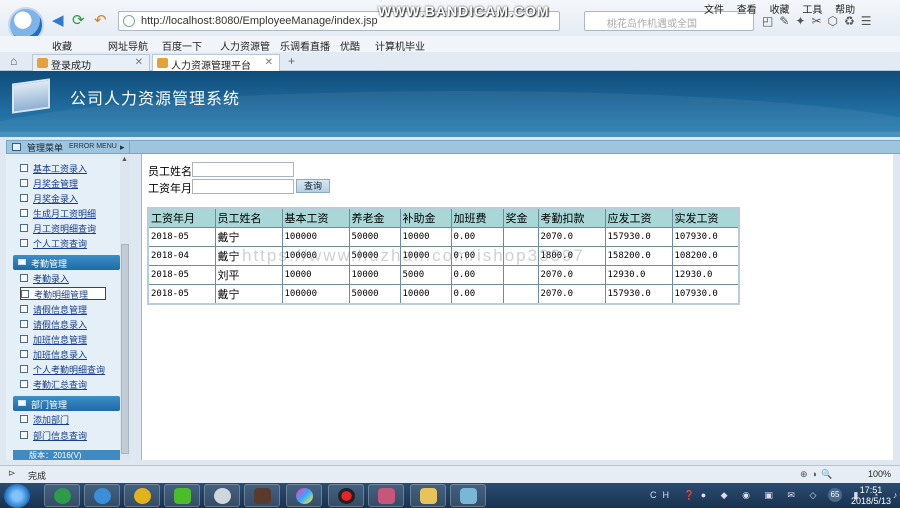  What do you see at coordinates (91, 63) in the screenshot?
I see `tab-login: 登录成功 ✕` at bounding box center [91, 63].